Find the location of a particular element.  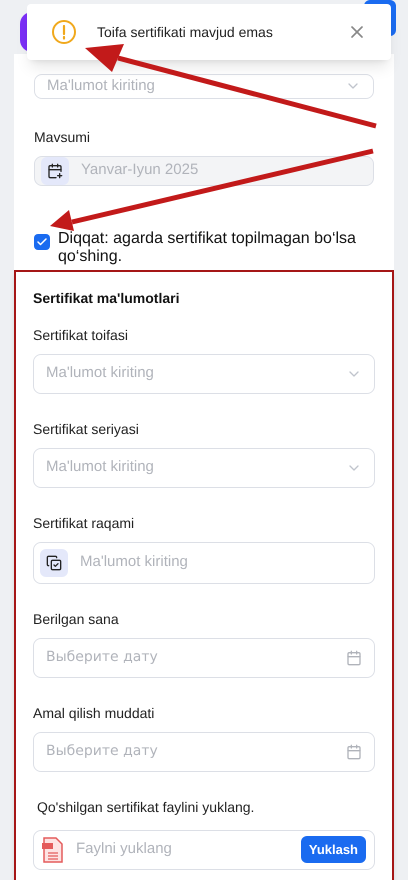

checkbox-label: Diqqat: agarda sertifikat topilmagan bo‘lsa qo‘shing. is located at coordinates (207, 248).